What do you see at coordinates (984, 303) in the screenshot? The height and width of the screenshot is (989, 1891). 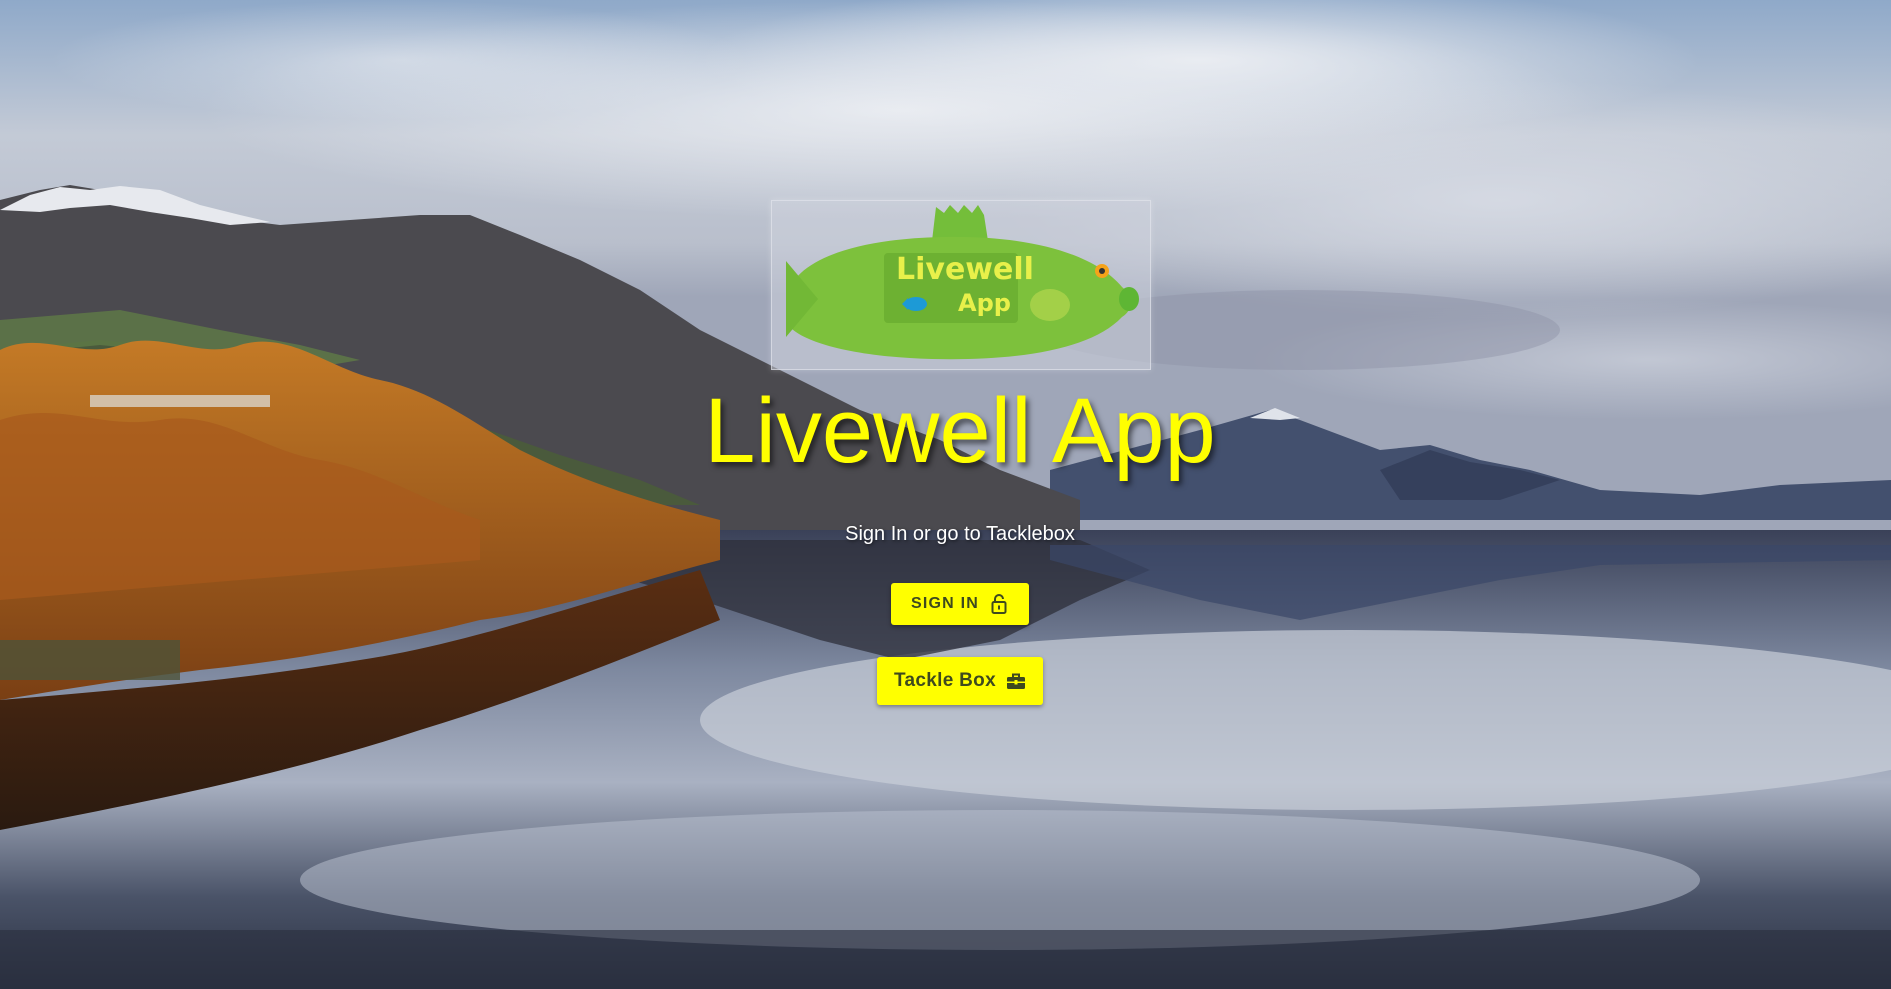 I see `logo-text-app: App` at bounding box center [984, 303].